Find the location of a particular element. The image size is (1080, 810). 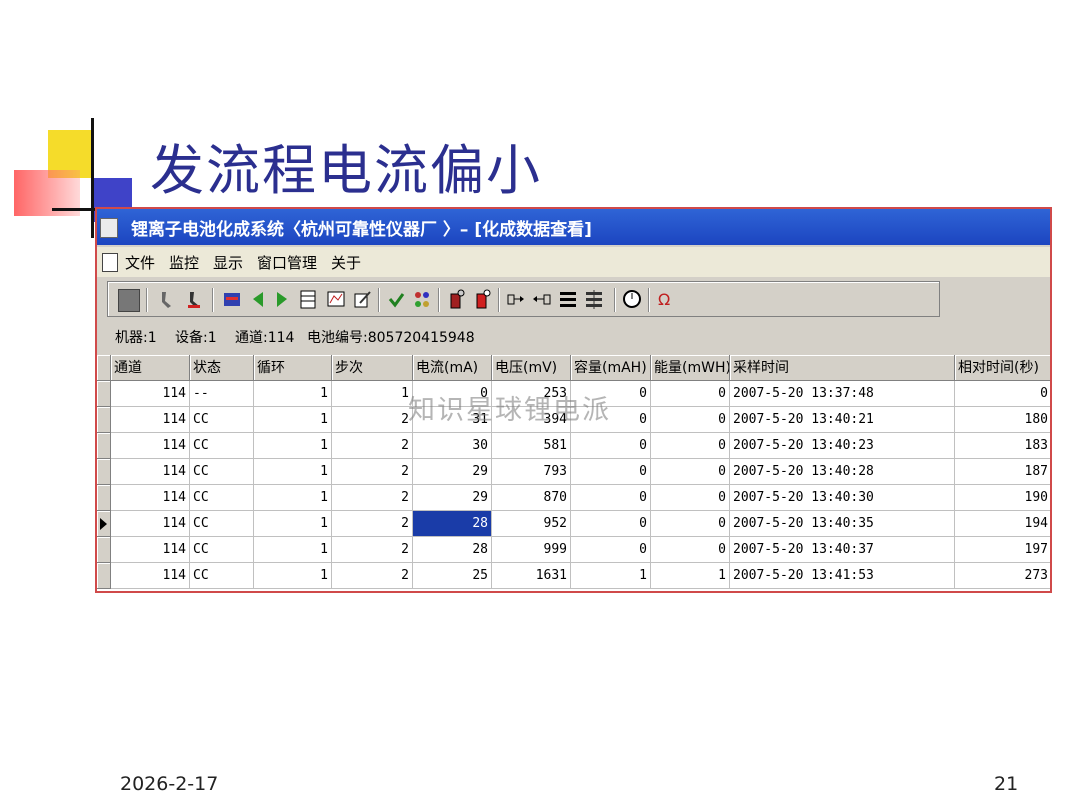

cell-current: 28 is located at coordinates (452, 524).